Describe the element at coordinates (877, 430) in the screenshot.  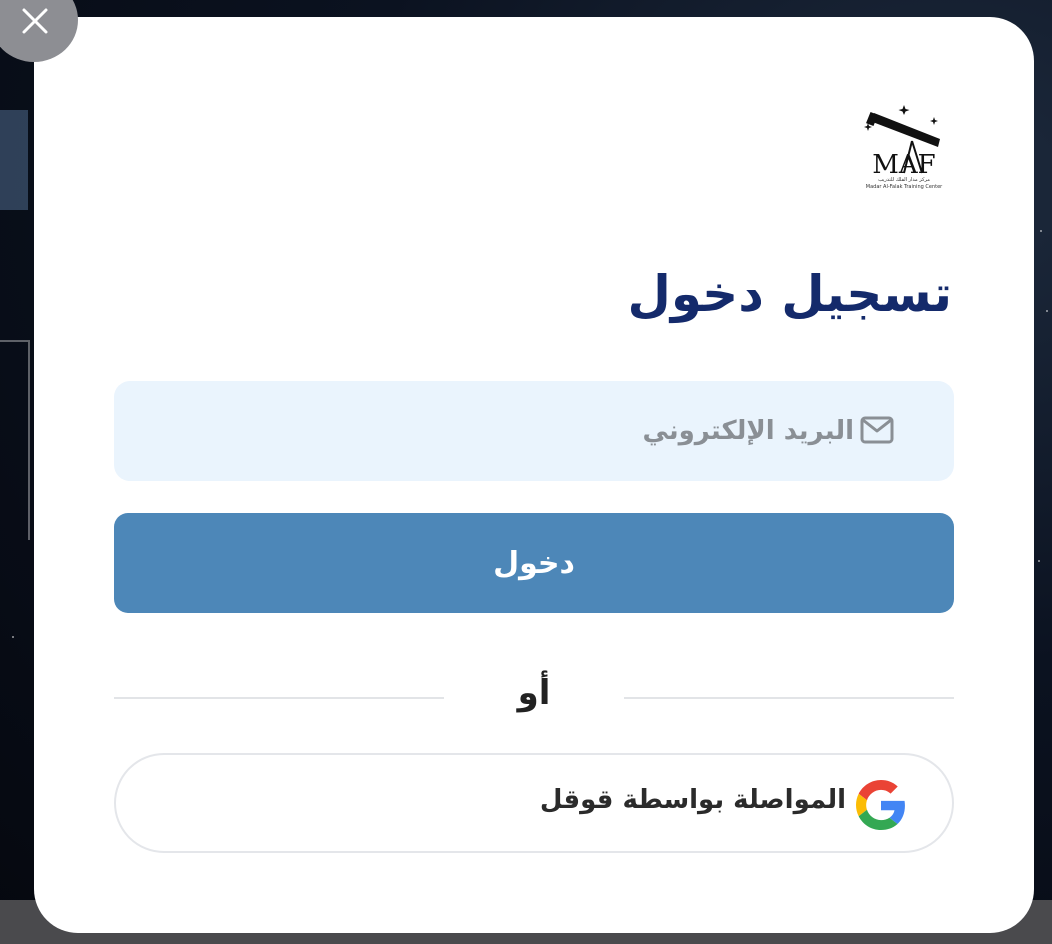
I see `mail-icon` at that location.